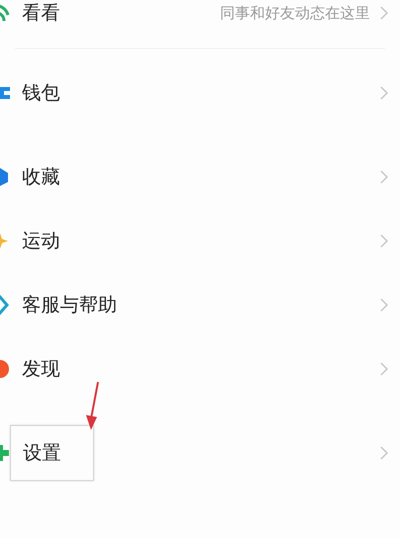 This screenshot has height=538, width=400. I want to click on menu-item: 发现, so click(200, 369).